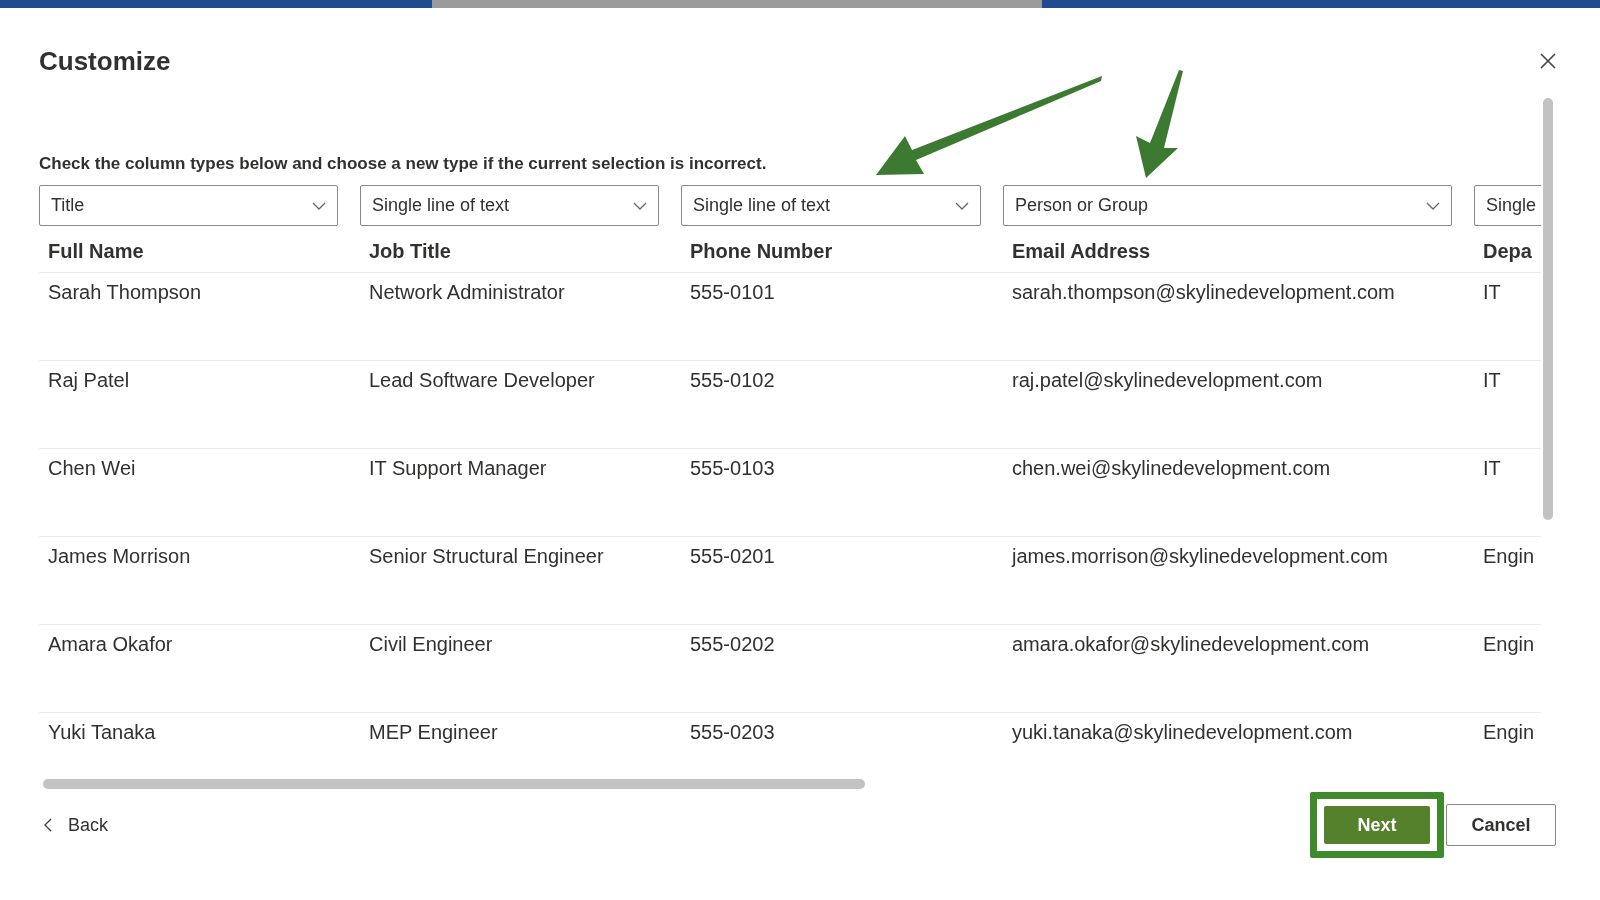  I want to click on instruction-text: Check the column types below and choose a new type if the current selection is incorrect., so click(403, 164).